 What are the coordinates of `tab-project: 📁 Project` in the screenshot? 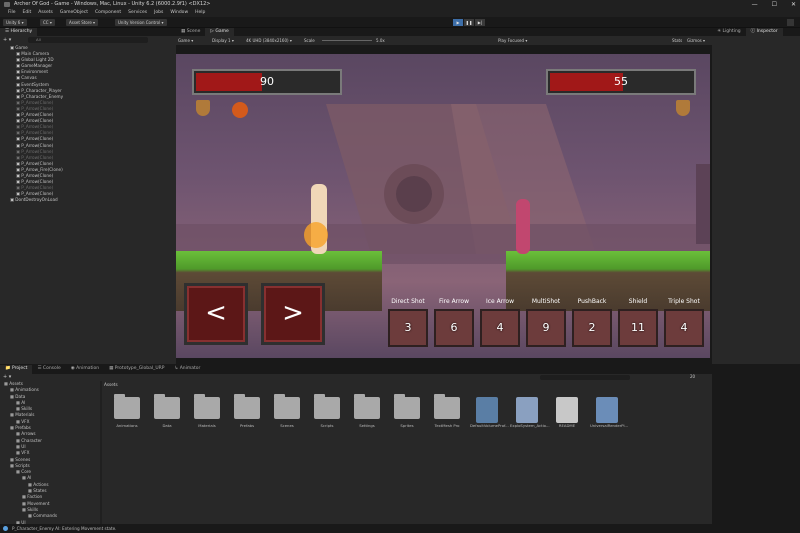 It's located at (16, 369).